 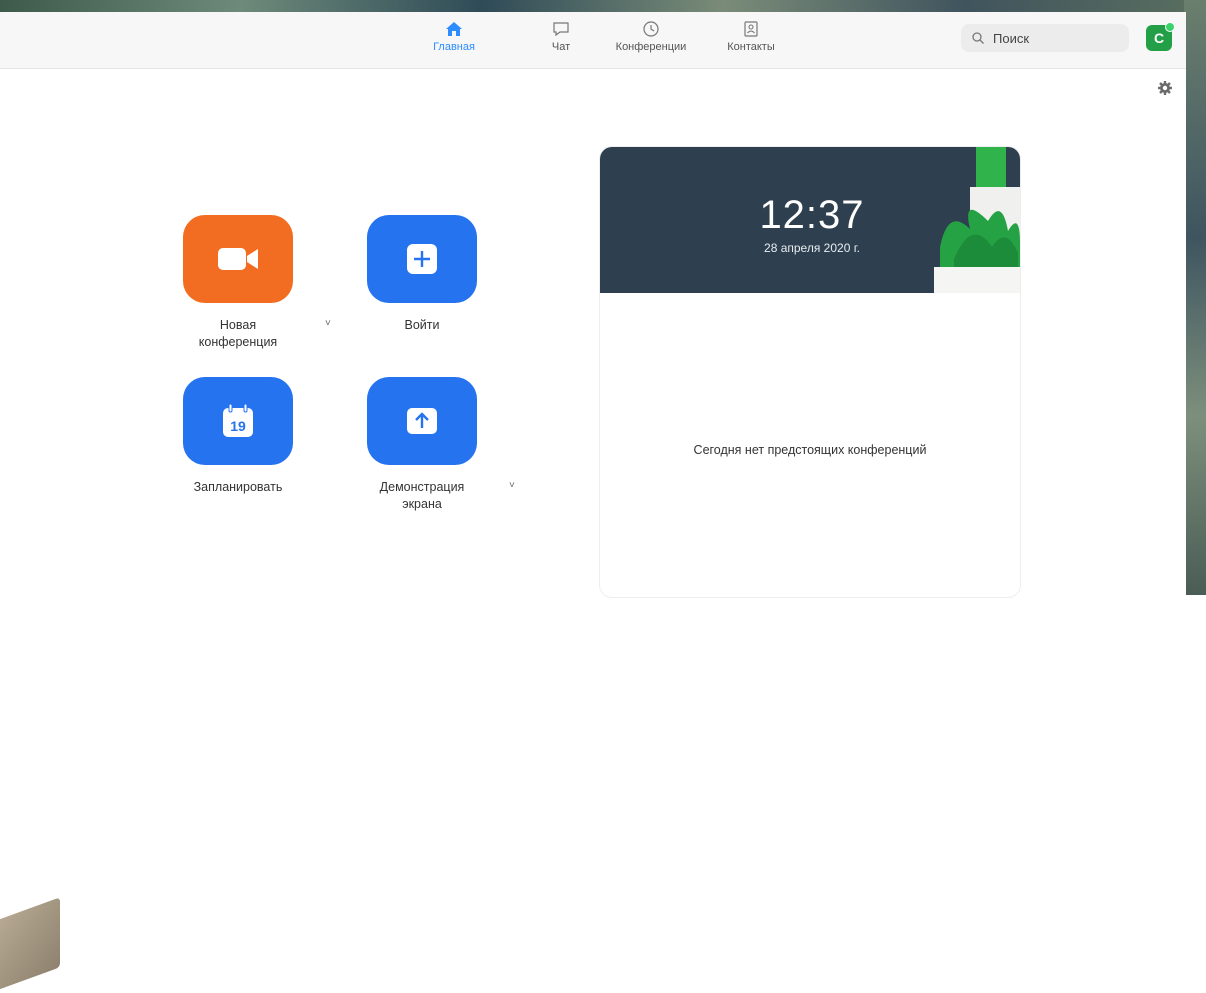 I want to click on schedule-action: 19 Запланировать, so click(x=238, y=436).